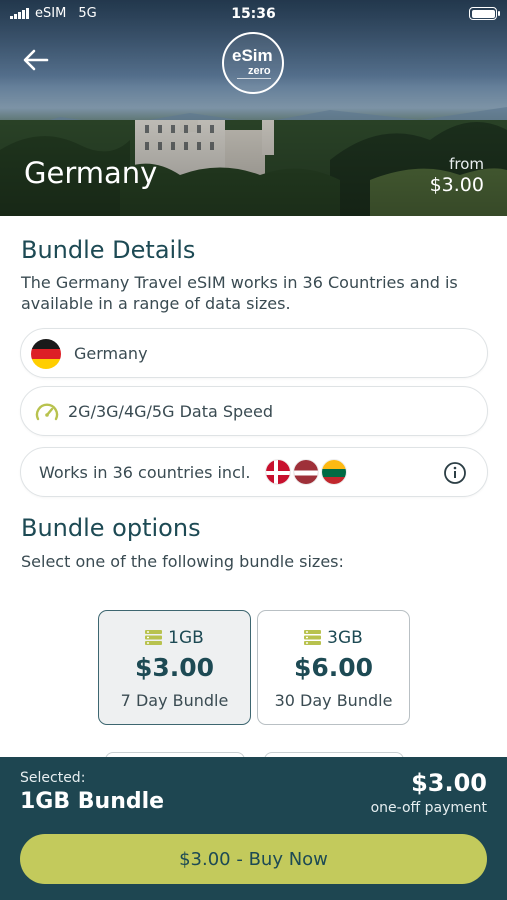 Image resolution: width=507 pixels, height=900 pixels. I want to click on arrow-left-icon, so click(36, 60).